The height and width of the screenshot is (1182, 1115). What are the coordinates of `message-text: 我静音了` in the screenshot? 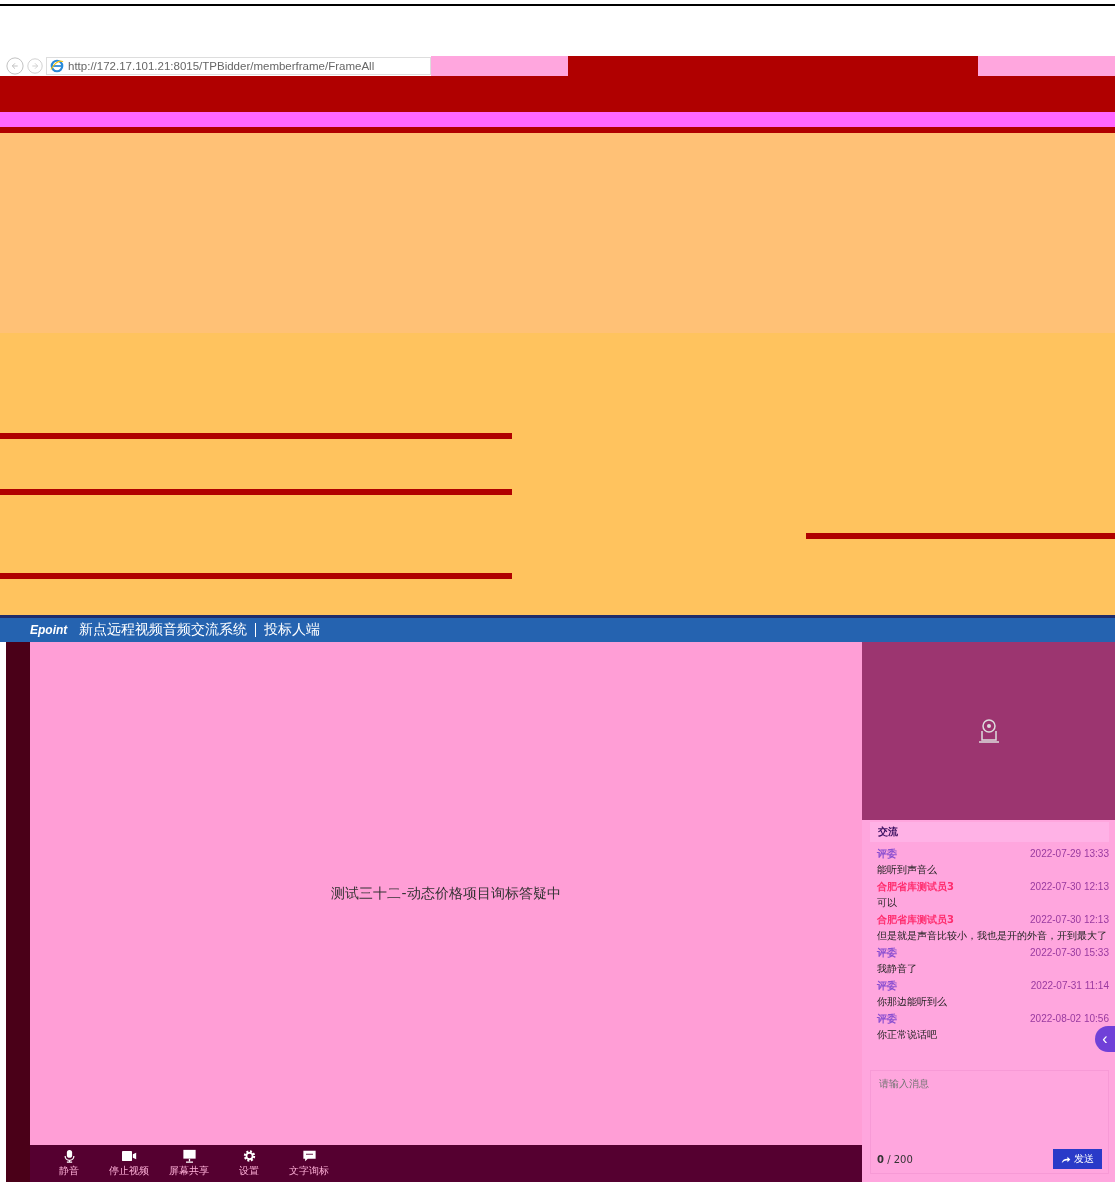 It's located at (897, 969).